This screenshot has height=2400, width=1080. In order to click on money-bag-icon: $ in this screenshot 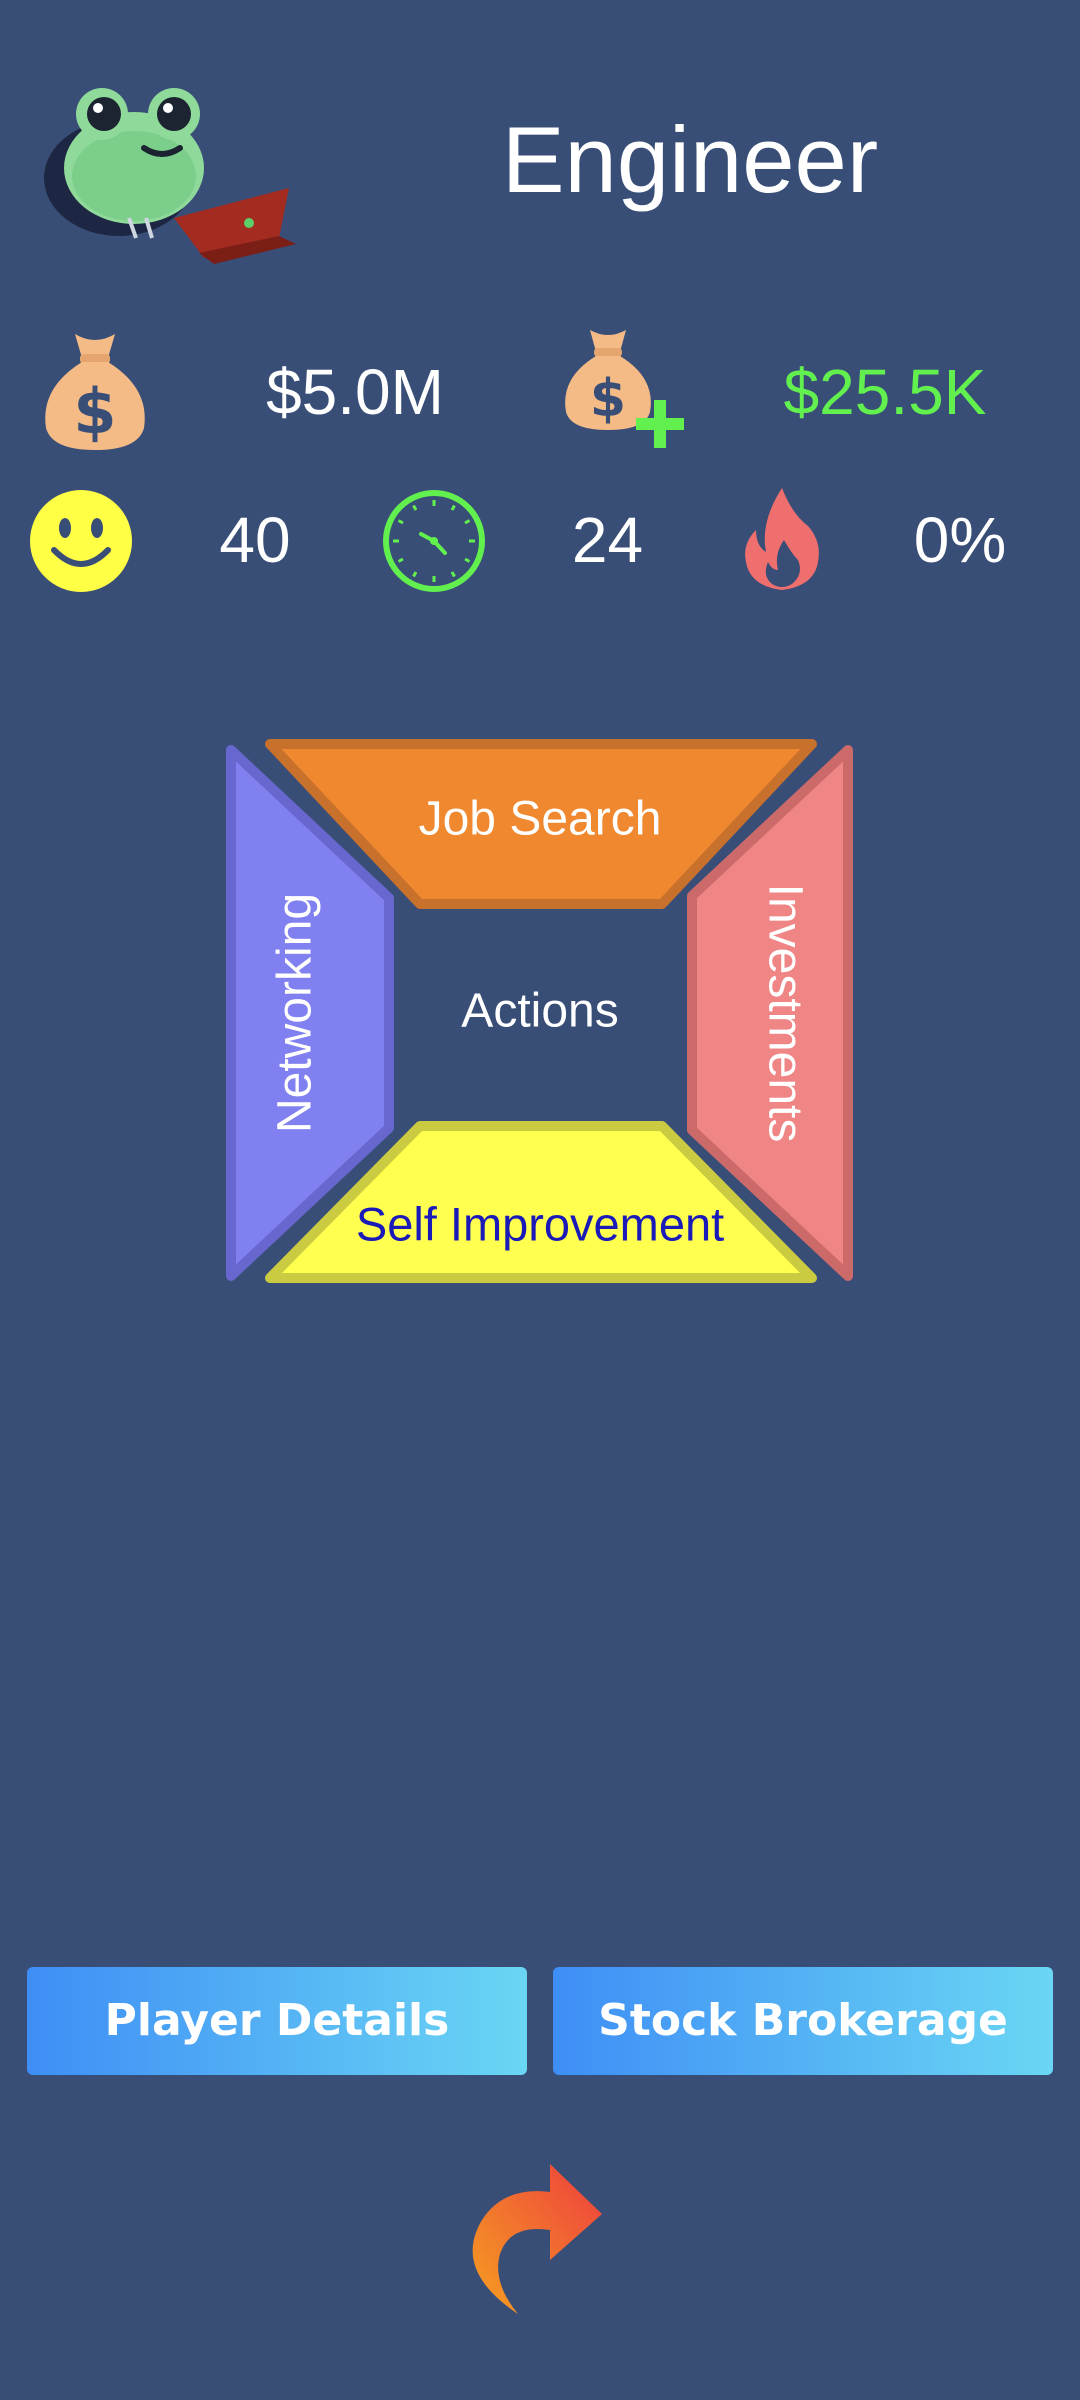, I will do `click(95, 392)`.